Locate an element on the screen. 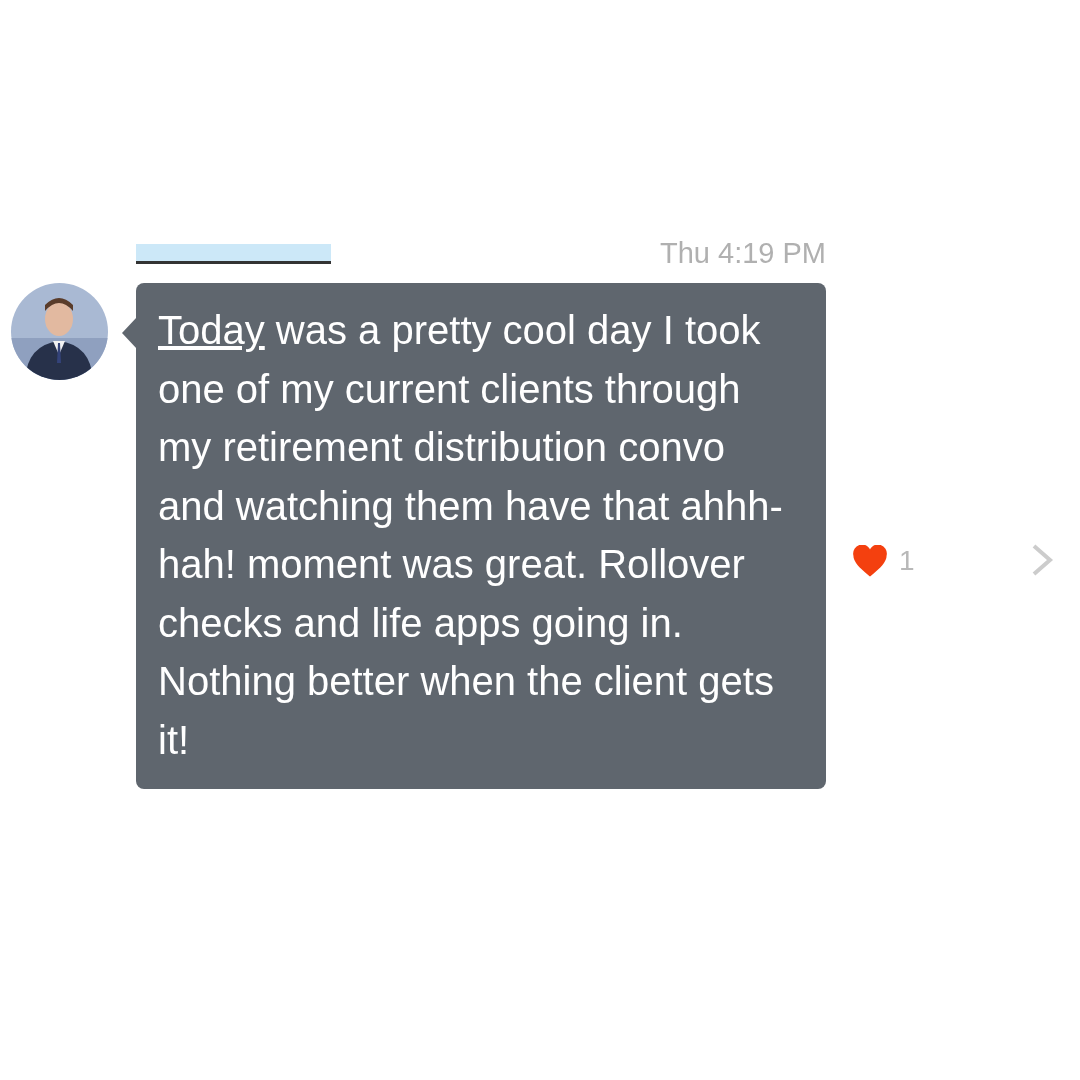 The width and height of the screenshot is (1080, 1080). heart-icon is located at coordinates (870, 561).